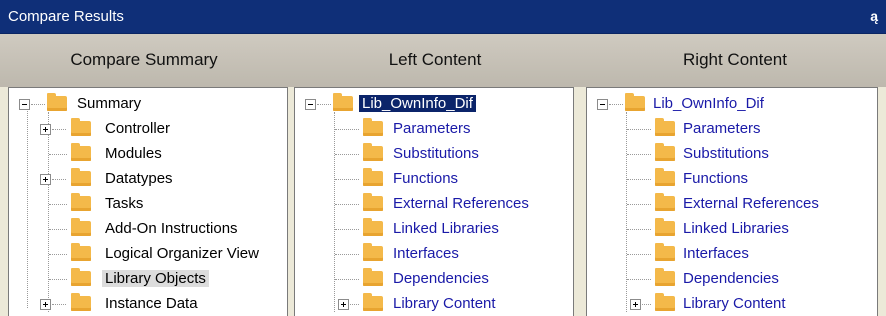  I want to click on tree-node-right-parameters: Parameters, so click(732, 129).